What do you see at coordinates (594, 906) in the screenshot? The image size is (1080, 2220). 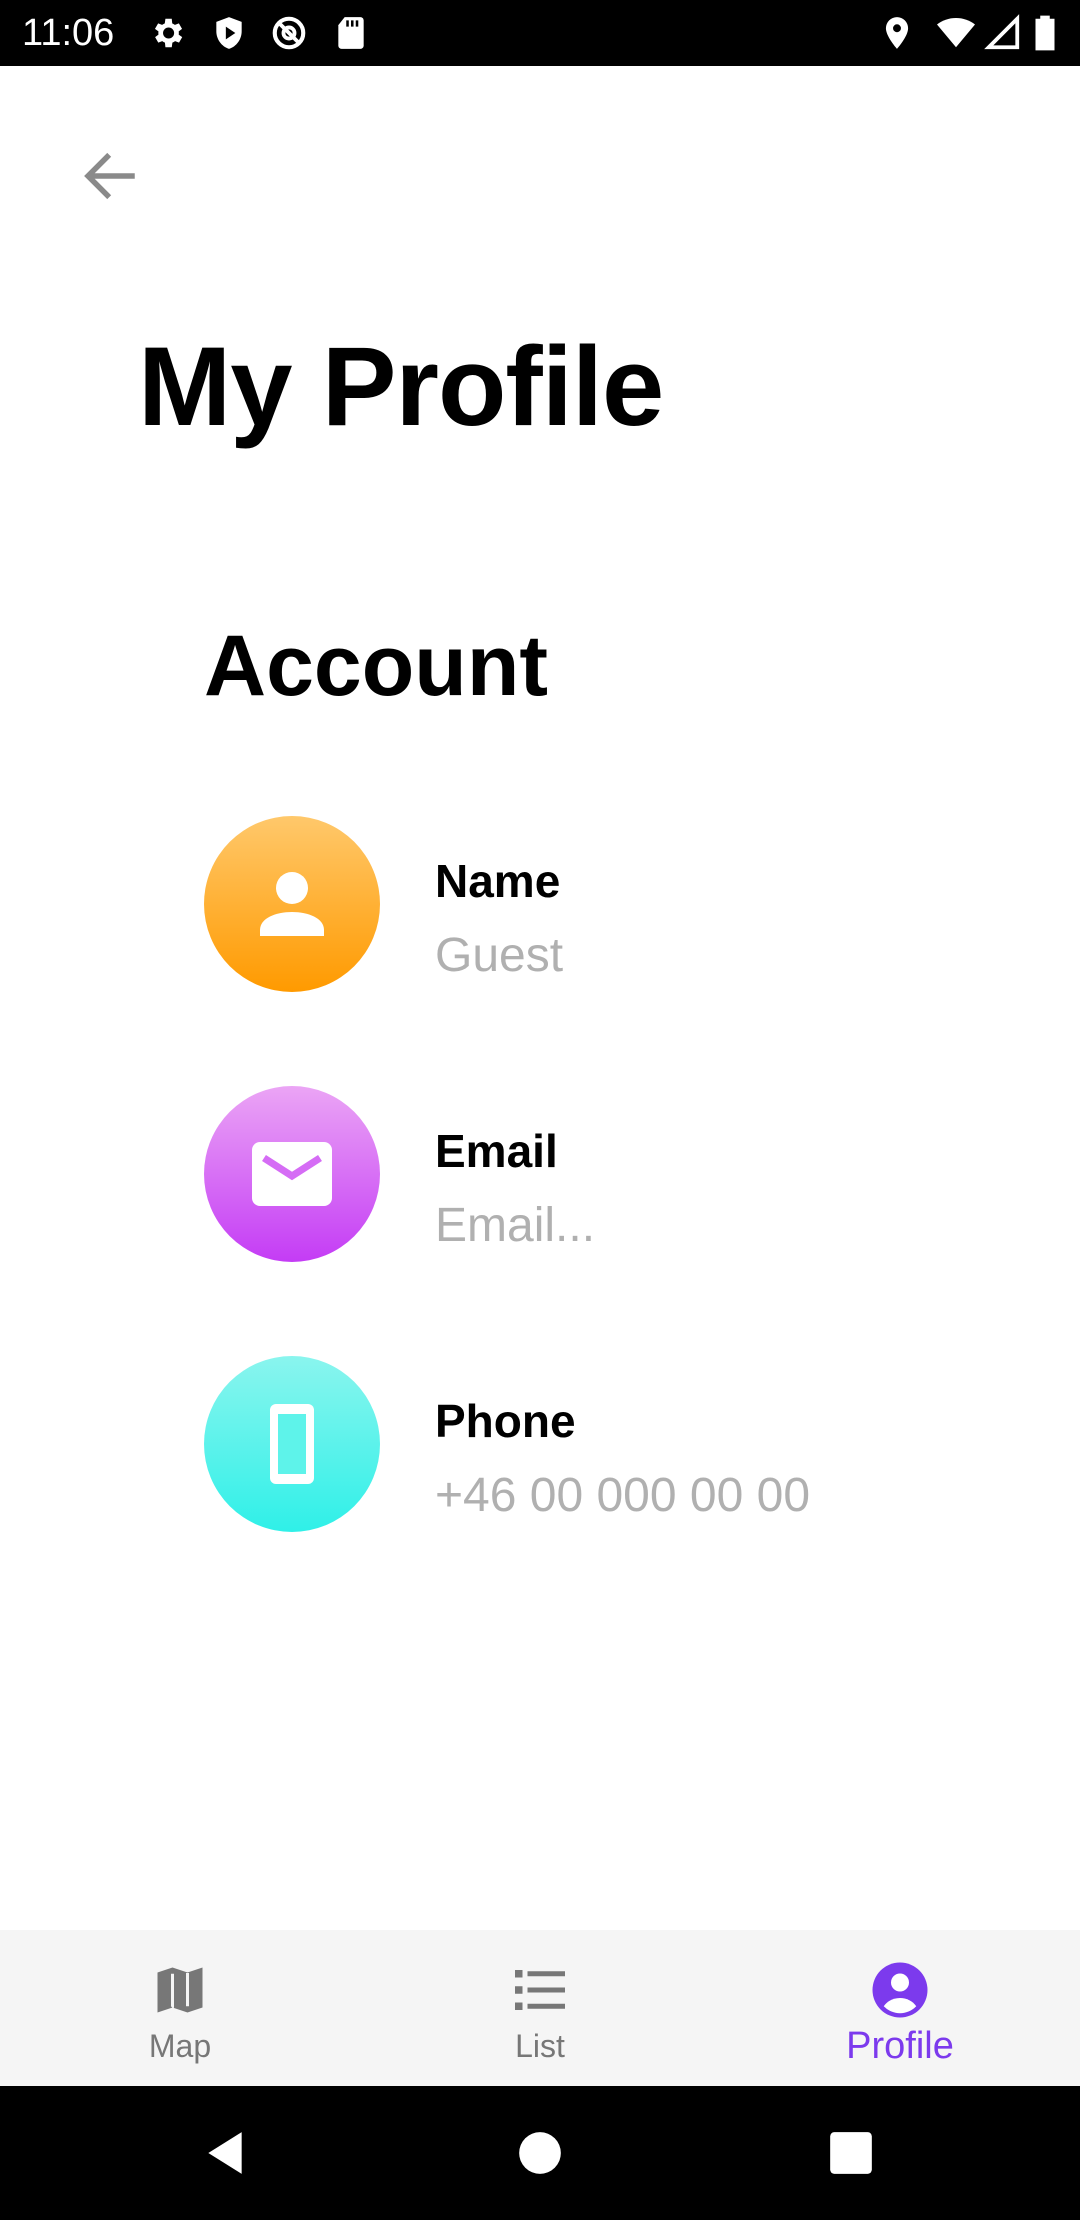 I see `account-row-name: Name Guest` at bounding box center [594, 906].